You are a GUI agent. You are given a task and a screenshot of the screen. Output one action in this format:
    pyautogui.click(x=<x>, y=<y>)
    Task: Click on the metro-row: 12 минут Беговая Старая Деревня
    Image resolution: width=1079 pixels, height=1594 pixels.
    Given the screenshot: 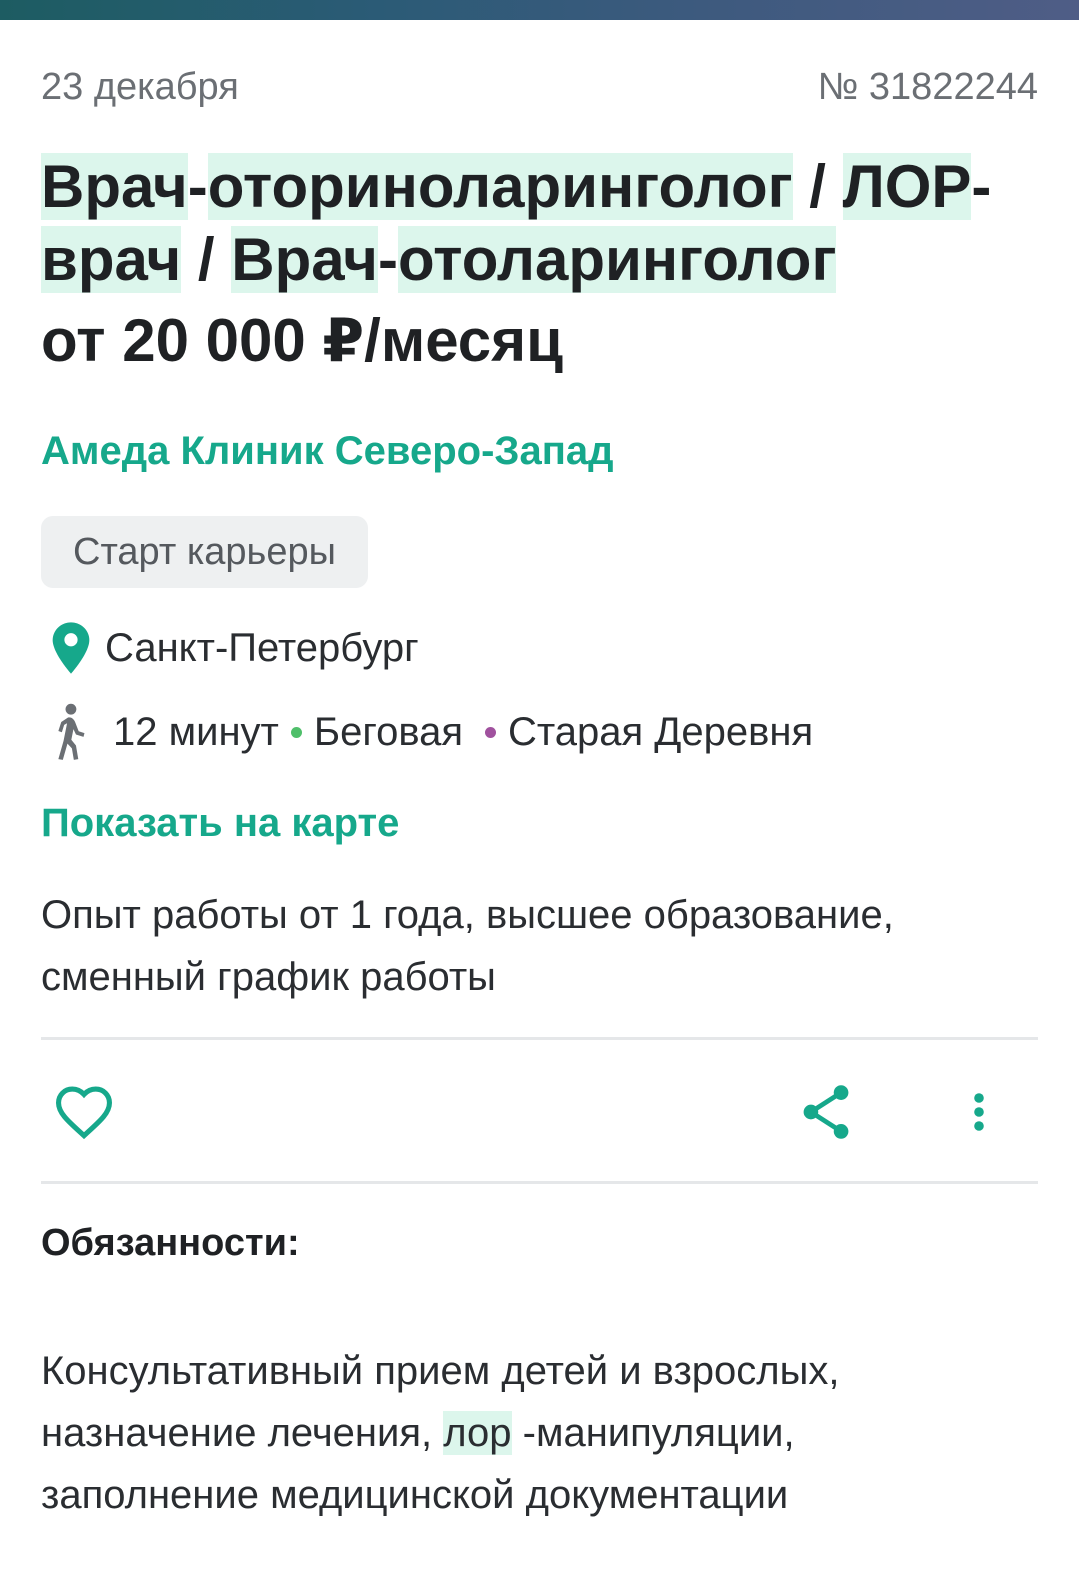 What is the action you would take?
    pyautogui.click(x=431, y=732)
    